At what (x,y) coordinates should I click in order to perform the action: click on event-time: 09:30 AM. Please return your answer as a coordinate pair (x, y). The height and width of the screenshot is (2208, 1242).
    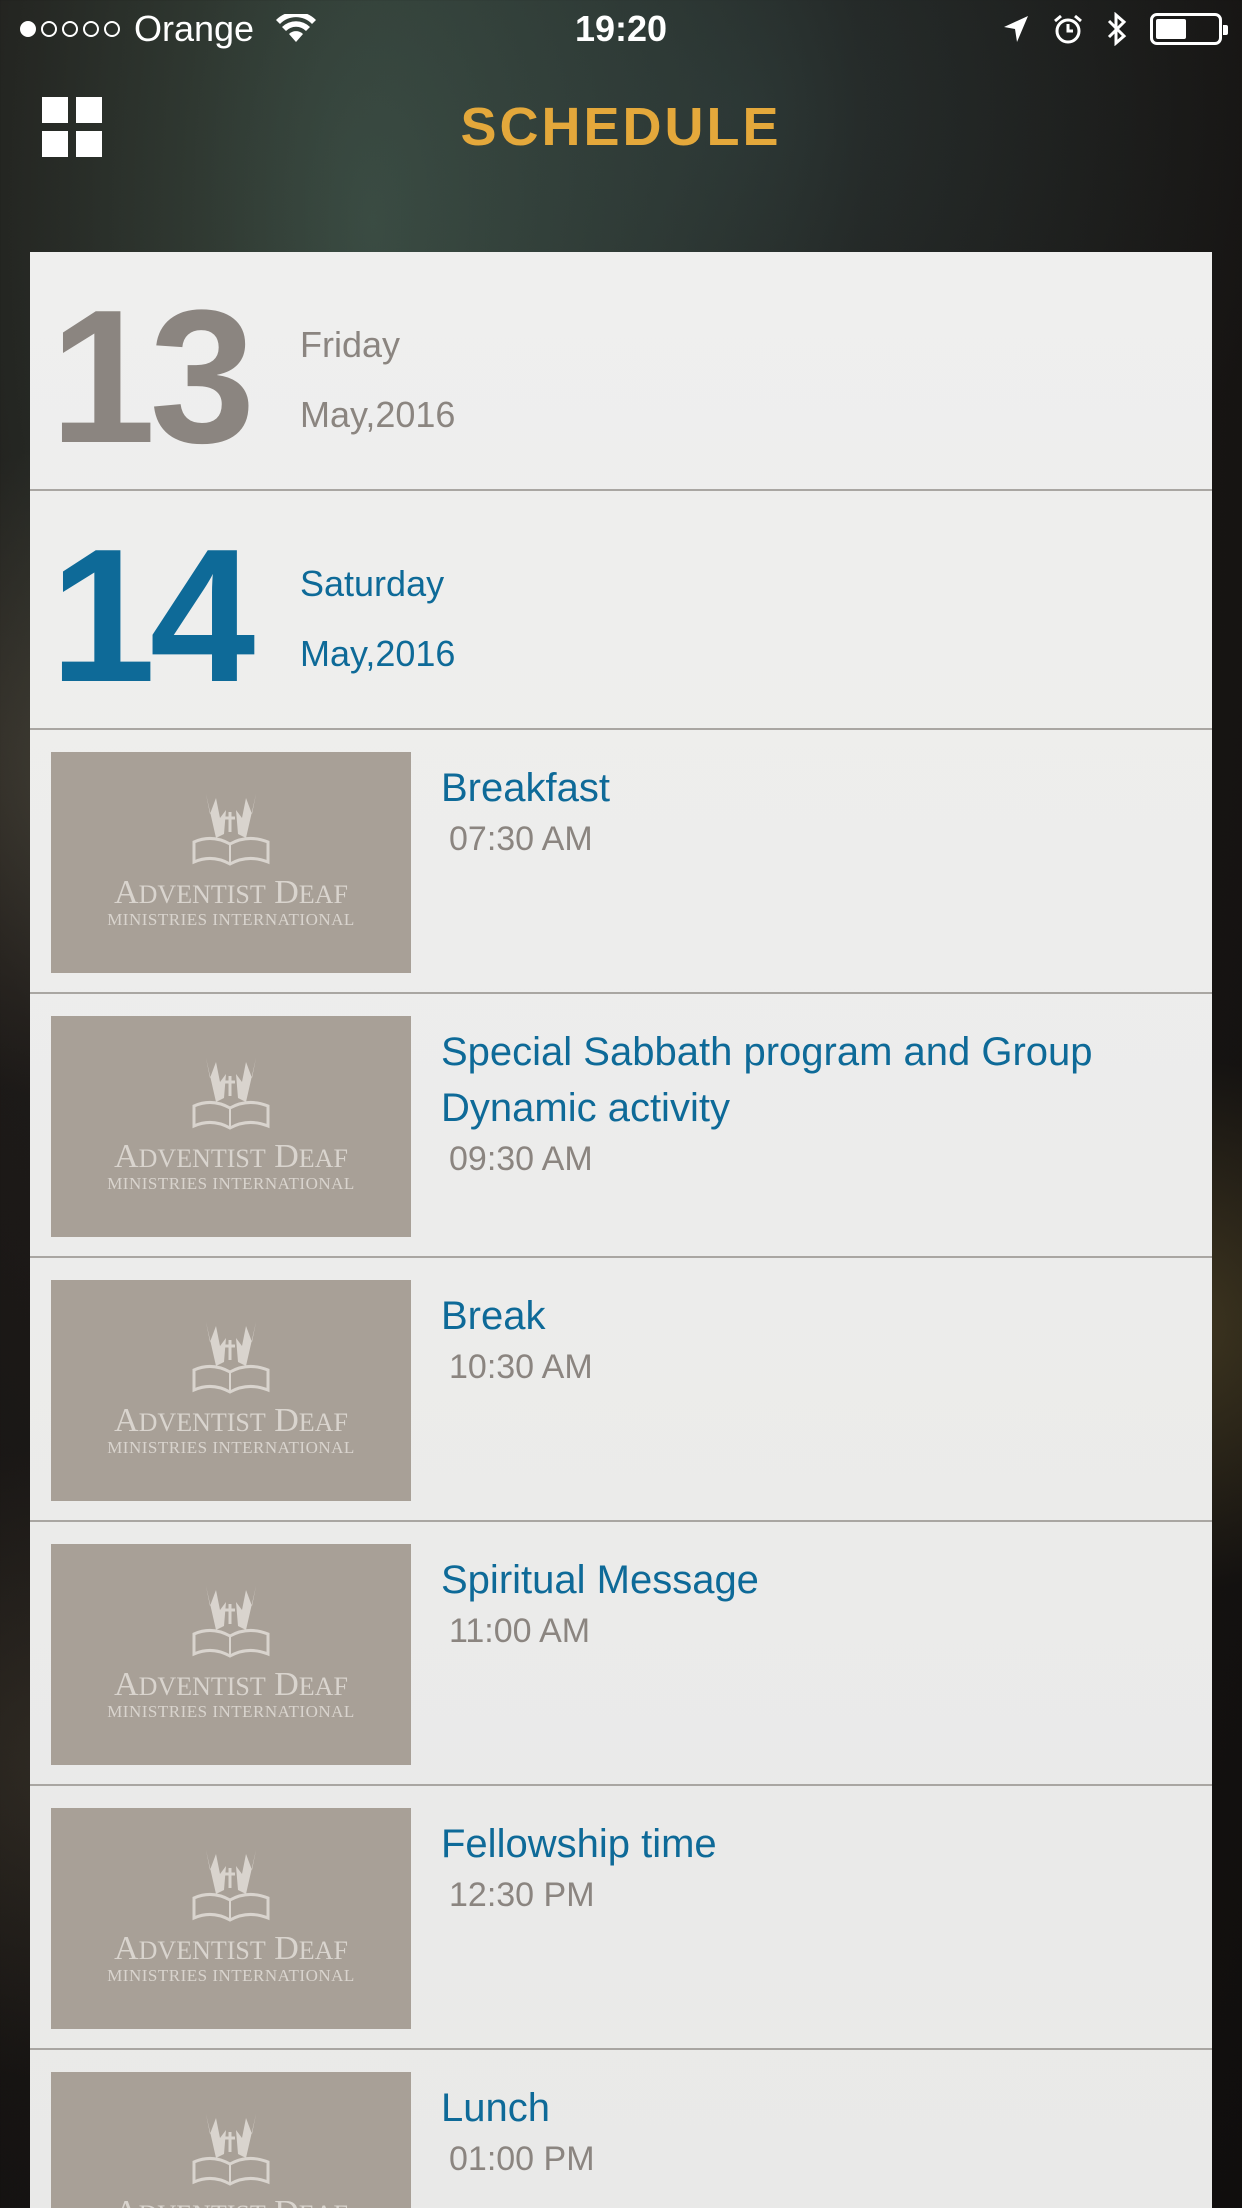
    Looking at the image, I should click on (521, 1159).